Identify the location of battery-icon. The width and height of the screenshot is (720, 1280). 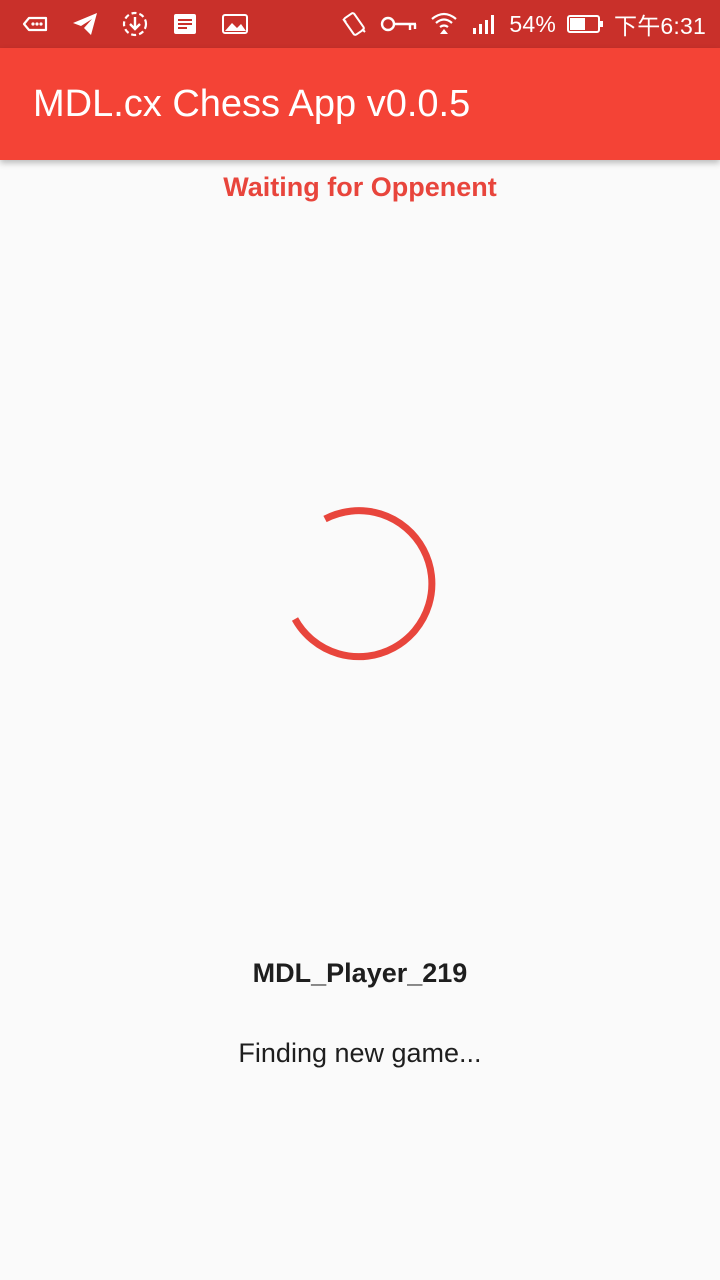
(585, 24).